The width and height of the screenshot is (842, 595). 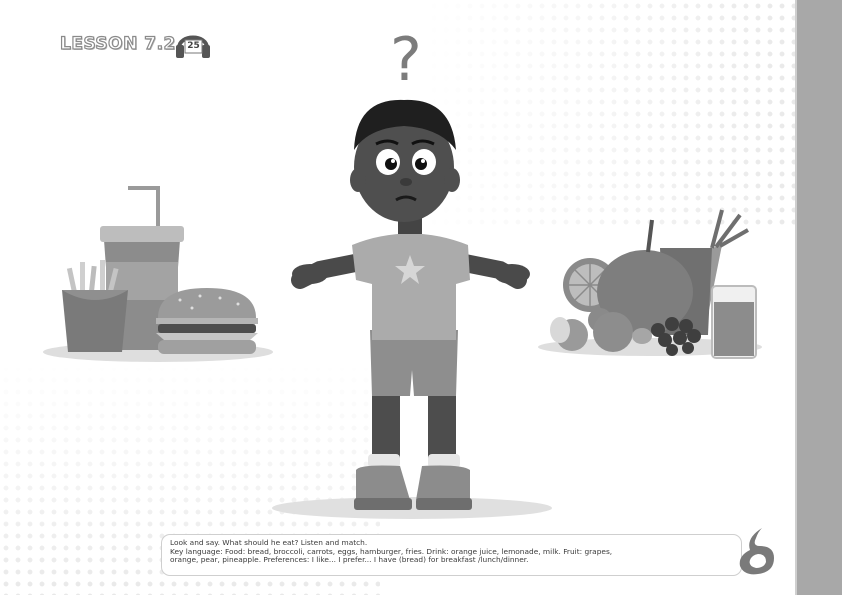 What do you see at coordinates (158, 274) in the screenshot?
I see `junk-food-illustration` at bounding box center [158, 274].